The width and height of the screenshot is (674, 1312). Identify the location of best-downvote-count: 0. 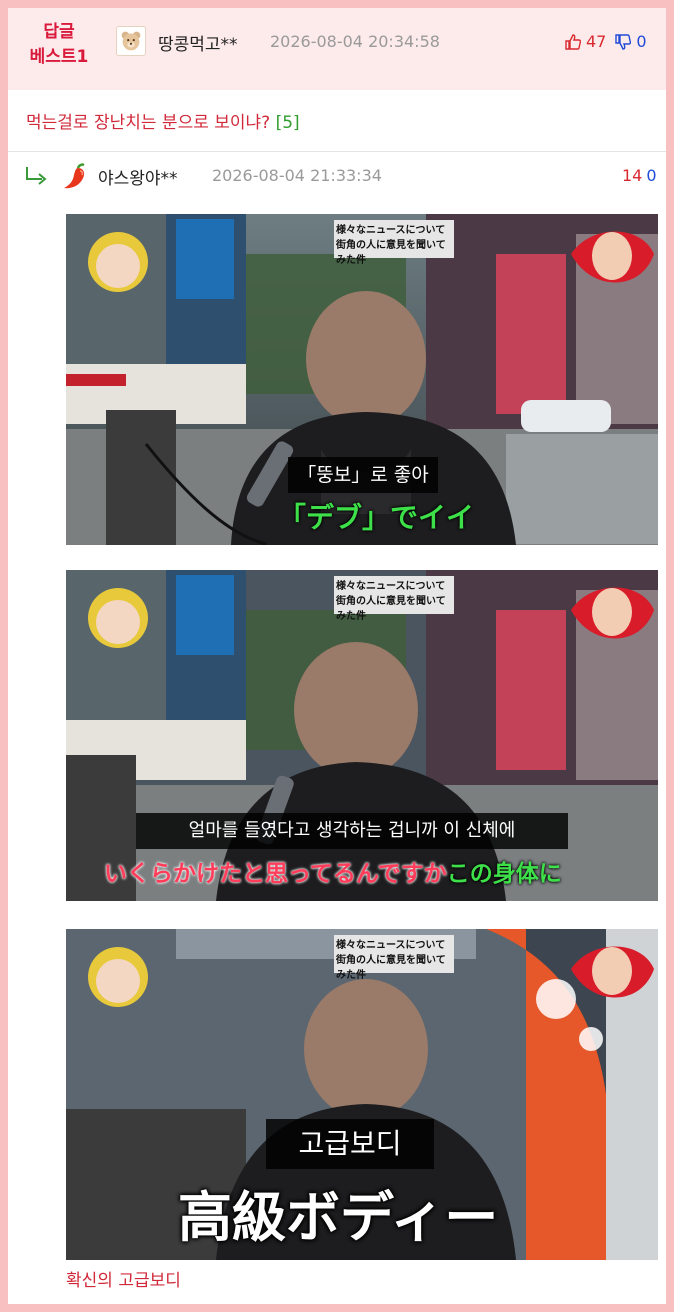
(641, 41).